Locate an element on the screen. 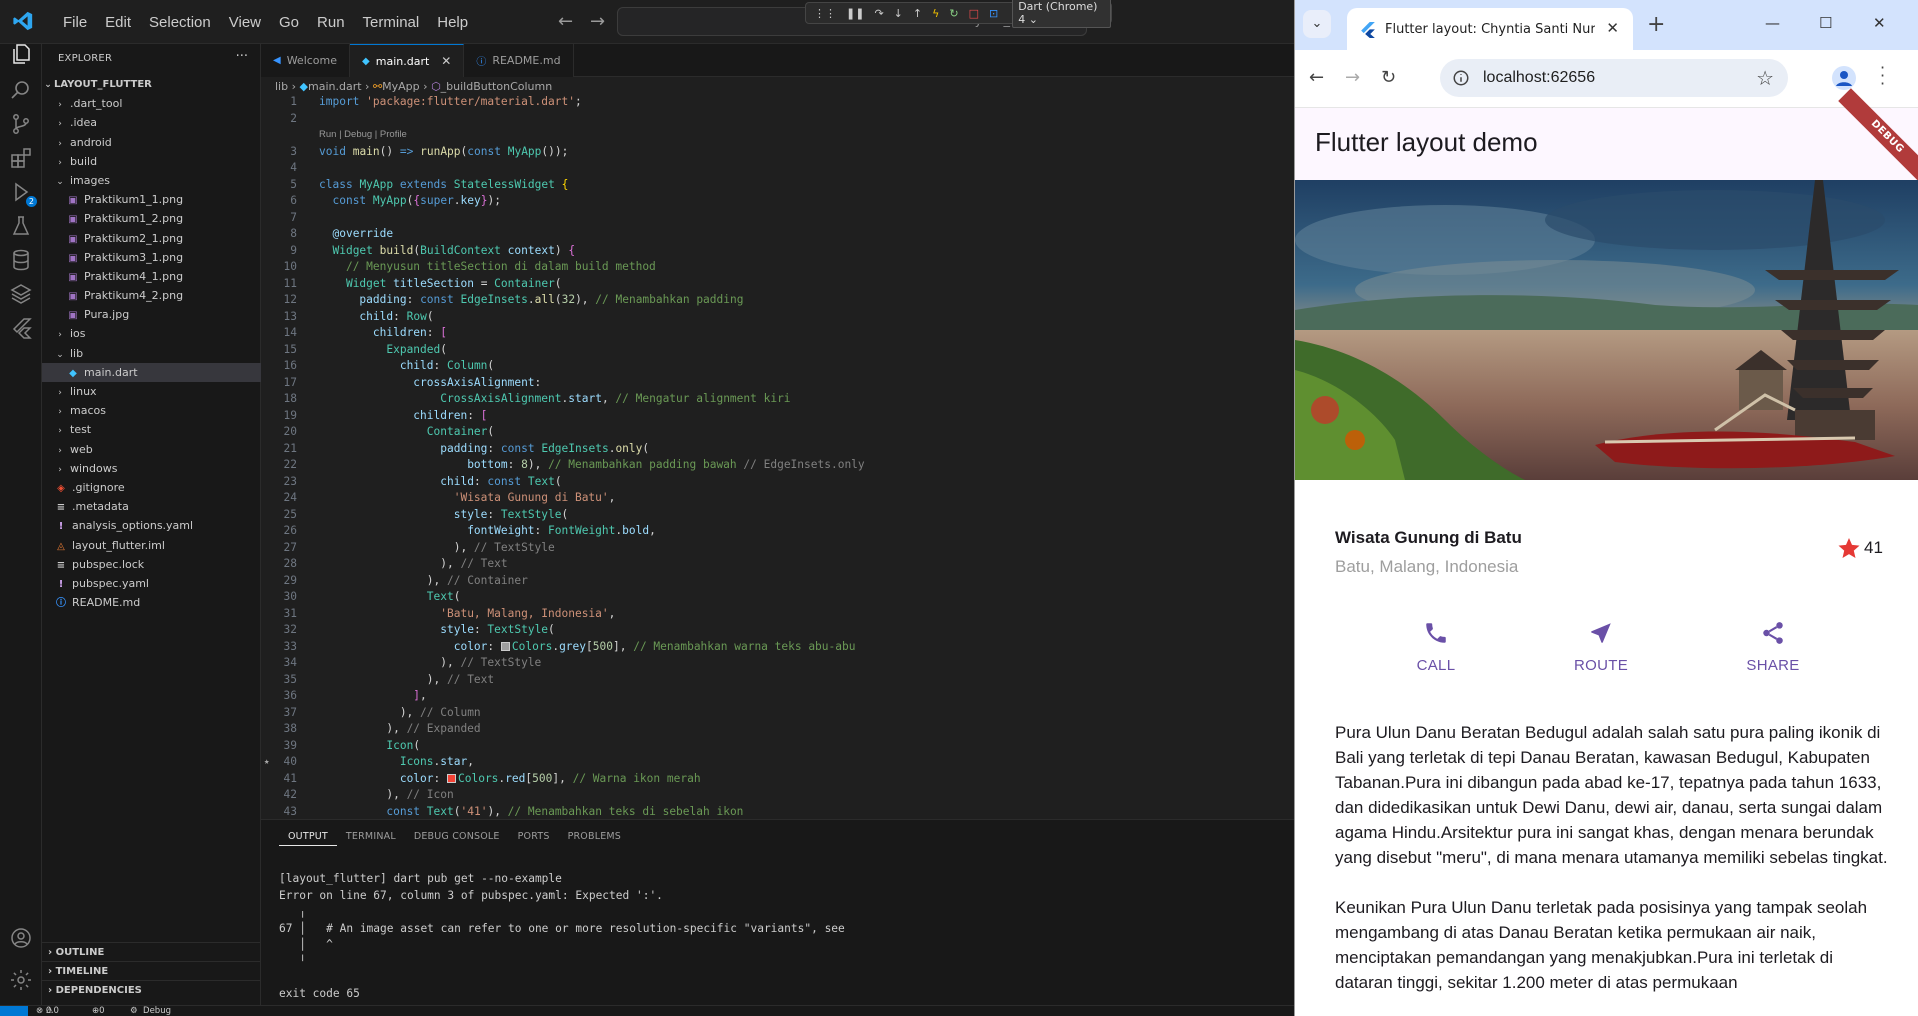 This screenshot has height=1016, width=1918. maximize-icon: ☐ is located at coordinates (1825, 23).